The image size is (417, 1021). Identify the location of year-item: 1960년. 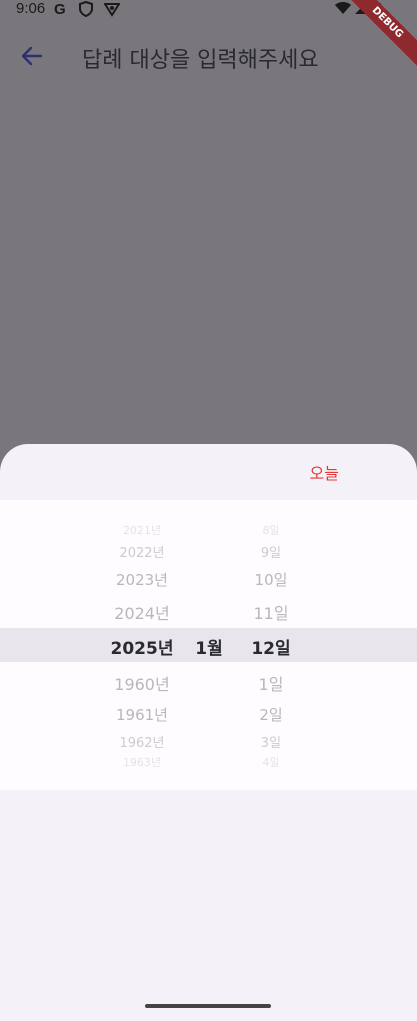
(142, 683).